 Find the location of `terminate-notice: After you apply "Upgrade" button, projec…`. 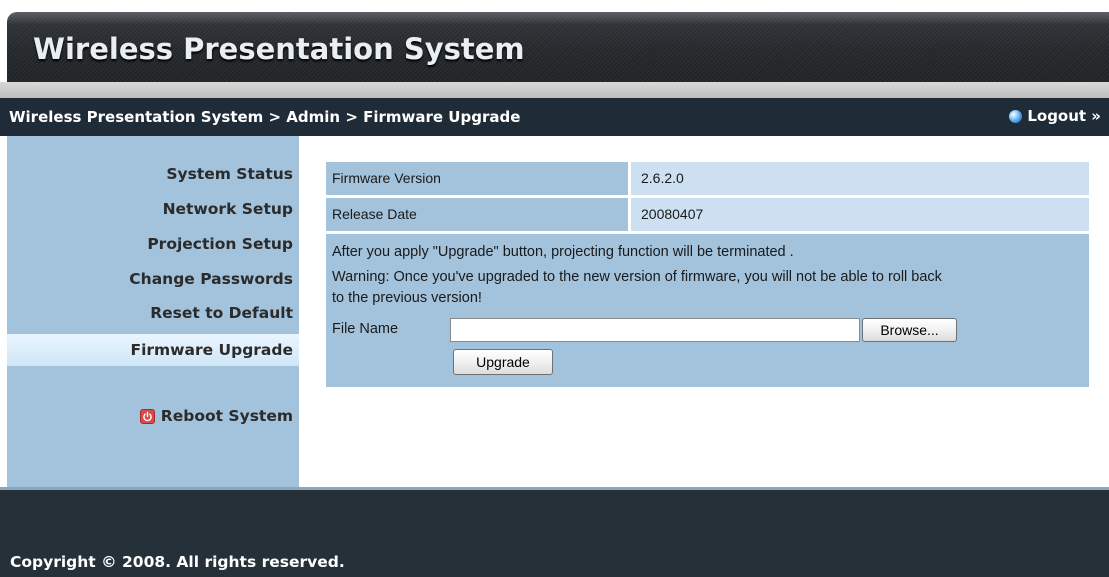

terminate-notice: After you apply "Upgrade" button, projec… is located at coordinates (563, 252).